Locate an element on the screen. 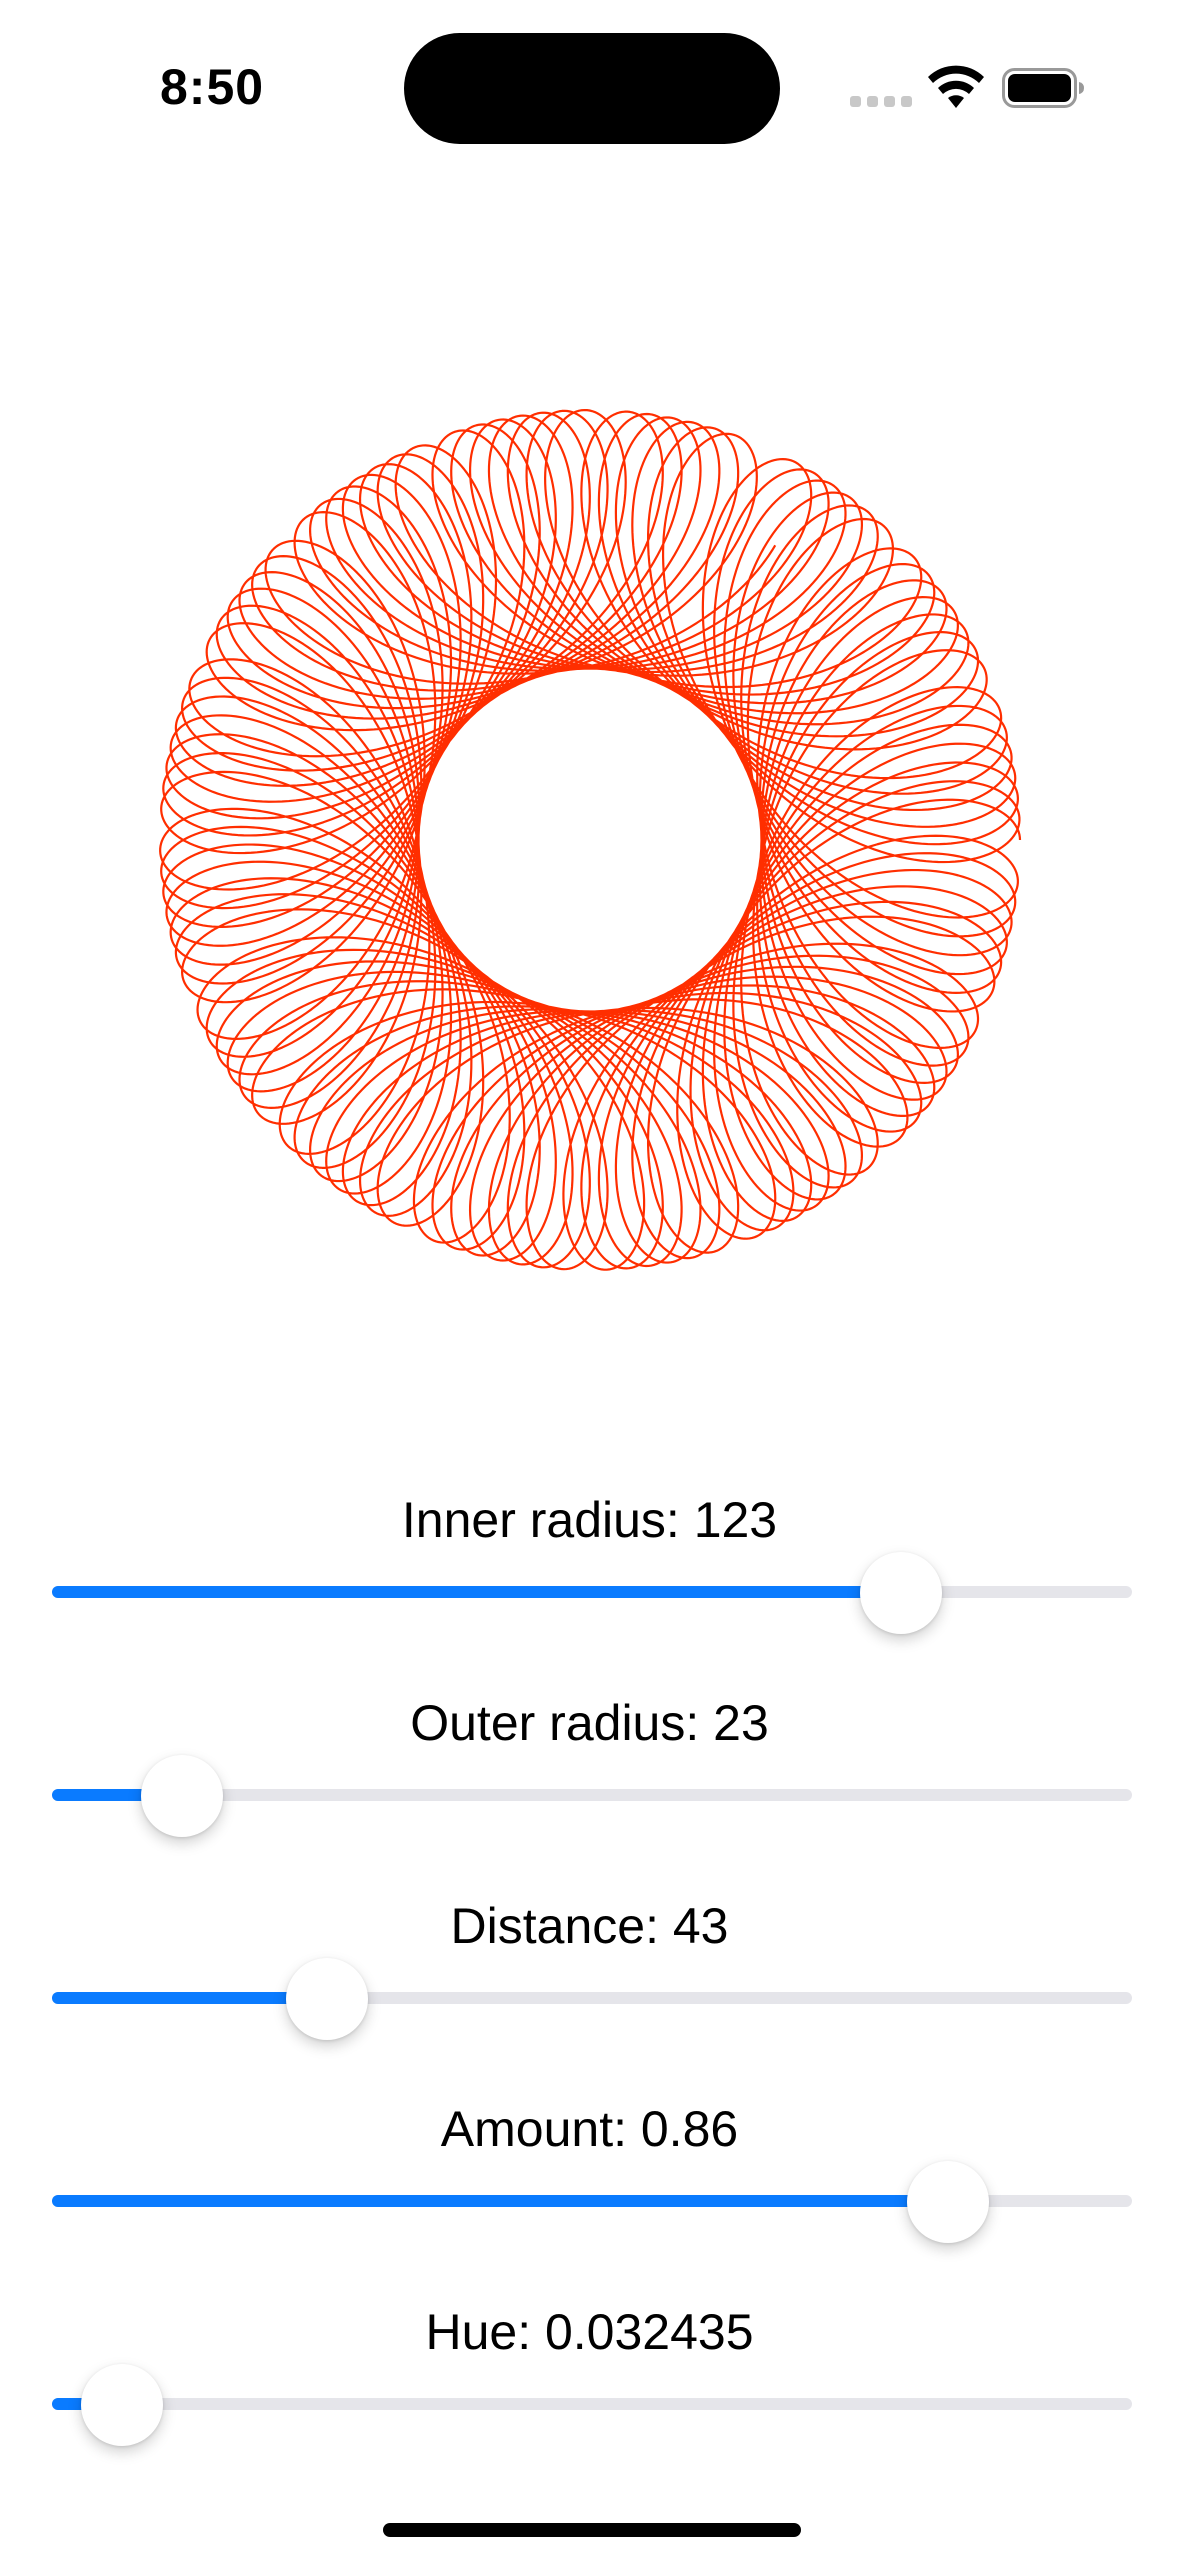  hue-label: Hue: 0.032435 is located at coordinates (589, 2332).